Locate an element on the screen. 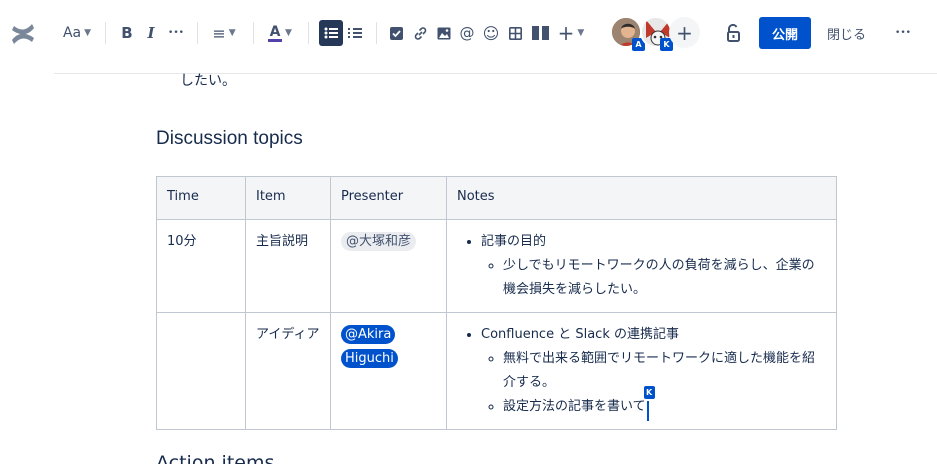 This screenshot has height=464, width=937. restrictions-button is located at coordinates (733, 33).